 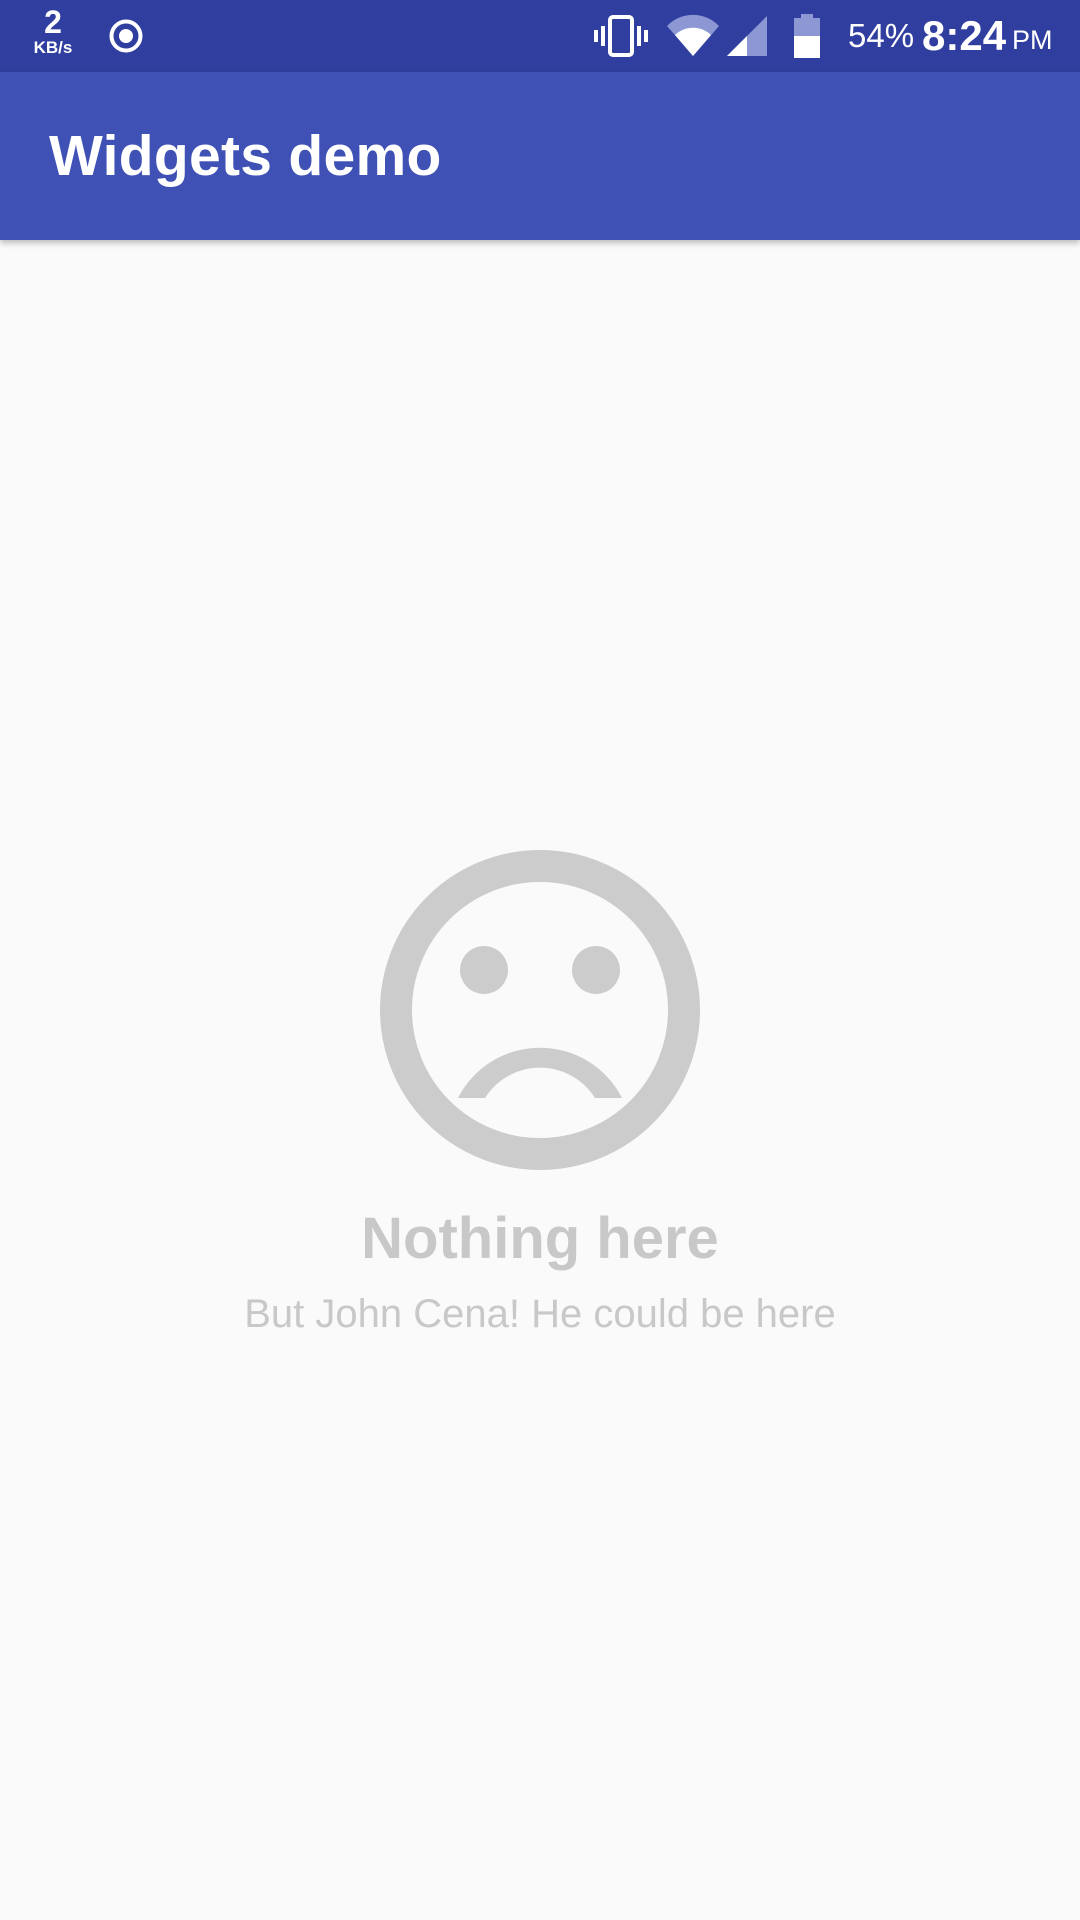 I want to click on battery-percentage: 54%, so click(x=881, y=35).